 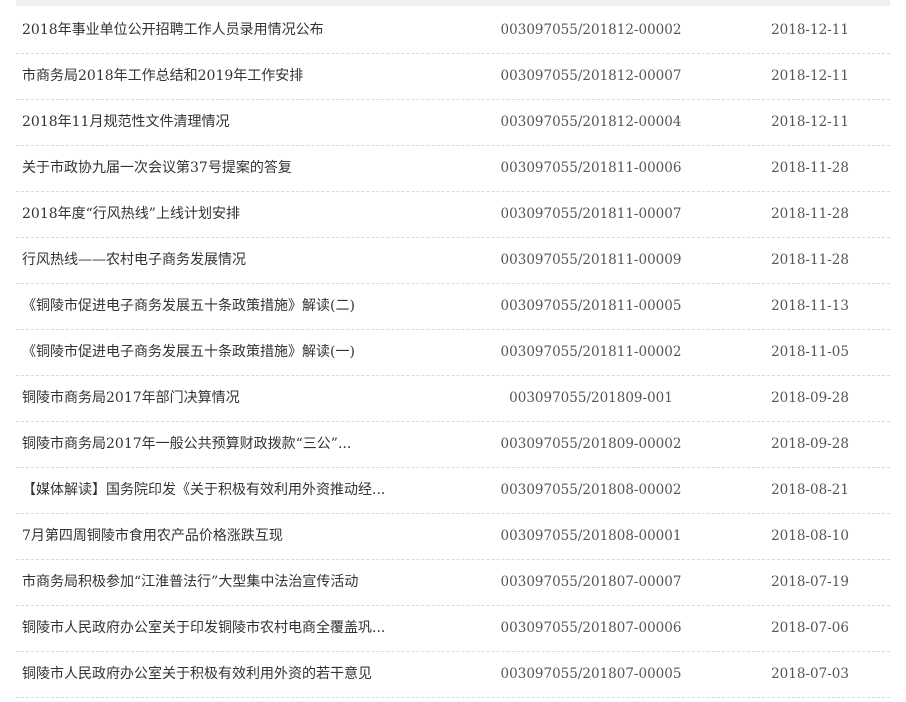 I want to click on row-index-code: 003097055/201809-00002, so click(x=591, y=444).